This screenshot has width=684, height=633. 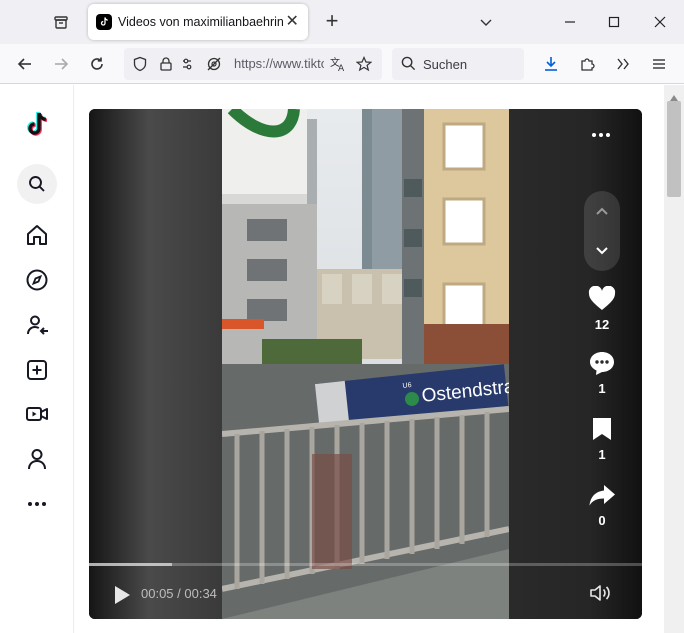 I want to click on share-action: 0, so click(x=602, y=503).